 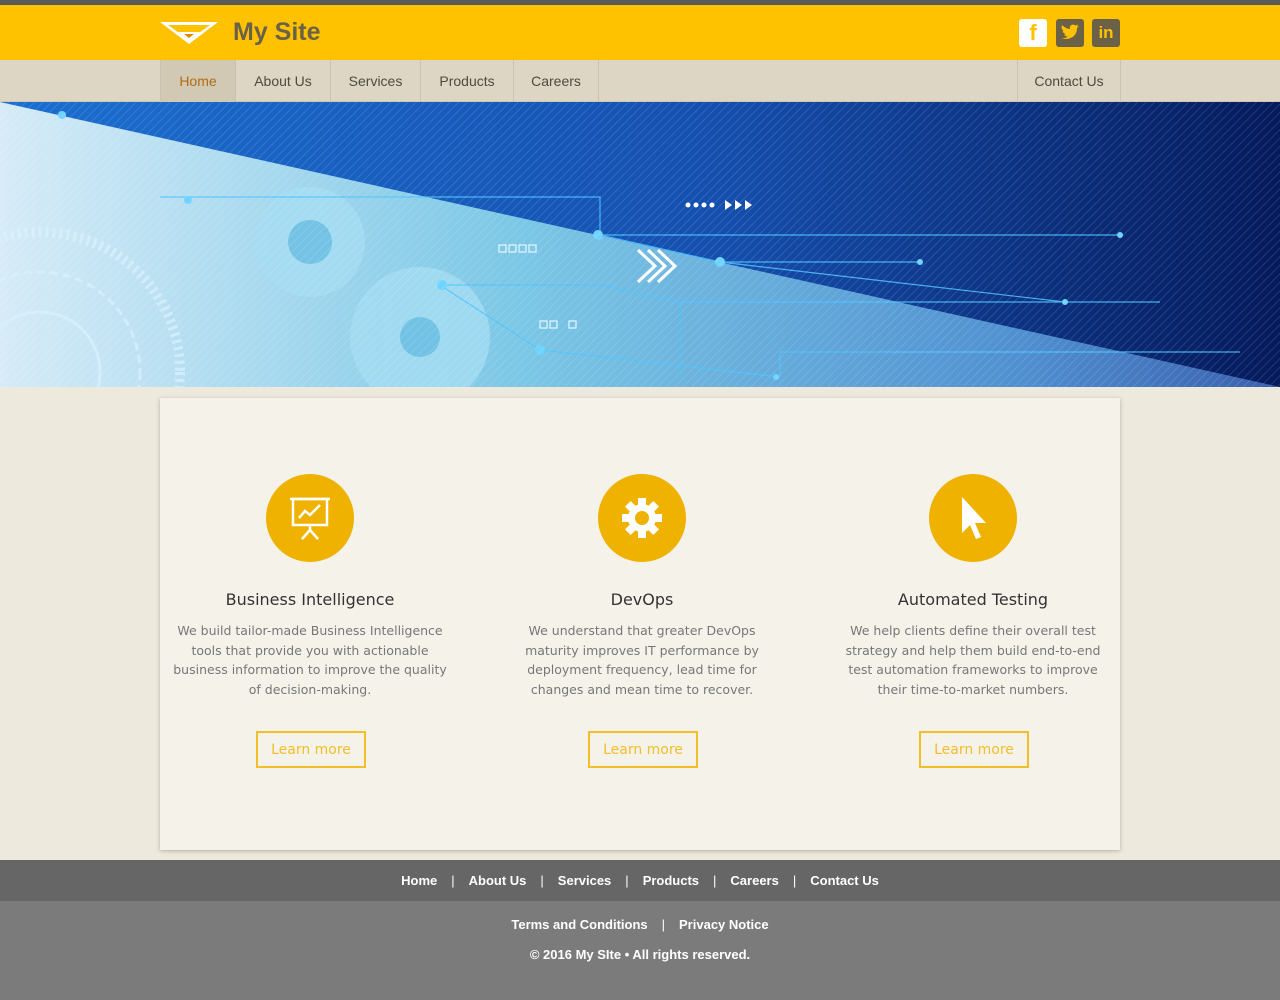 I want to click on footer-link-contact-us: Contact Us, so click(x=844, y=880).